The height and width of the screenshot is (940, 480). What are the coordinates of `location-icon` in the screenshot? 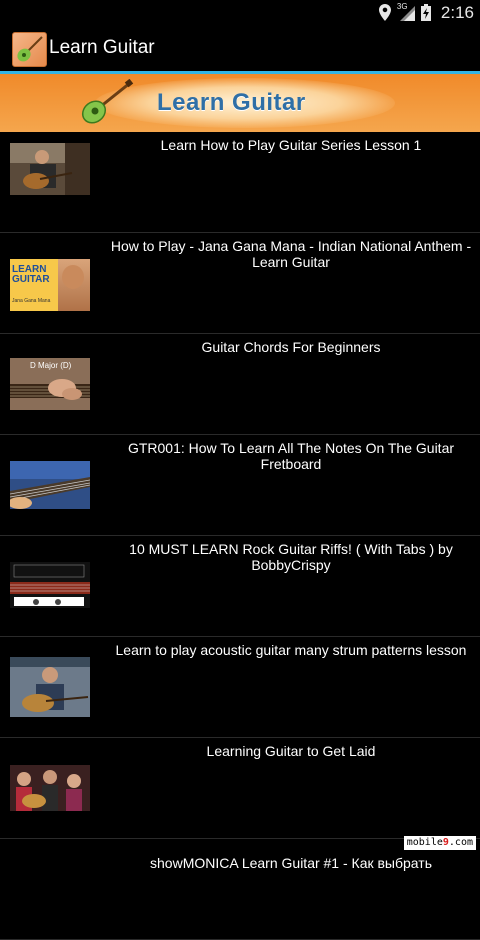 It's located at (384, 12).